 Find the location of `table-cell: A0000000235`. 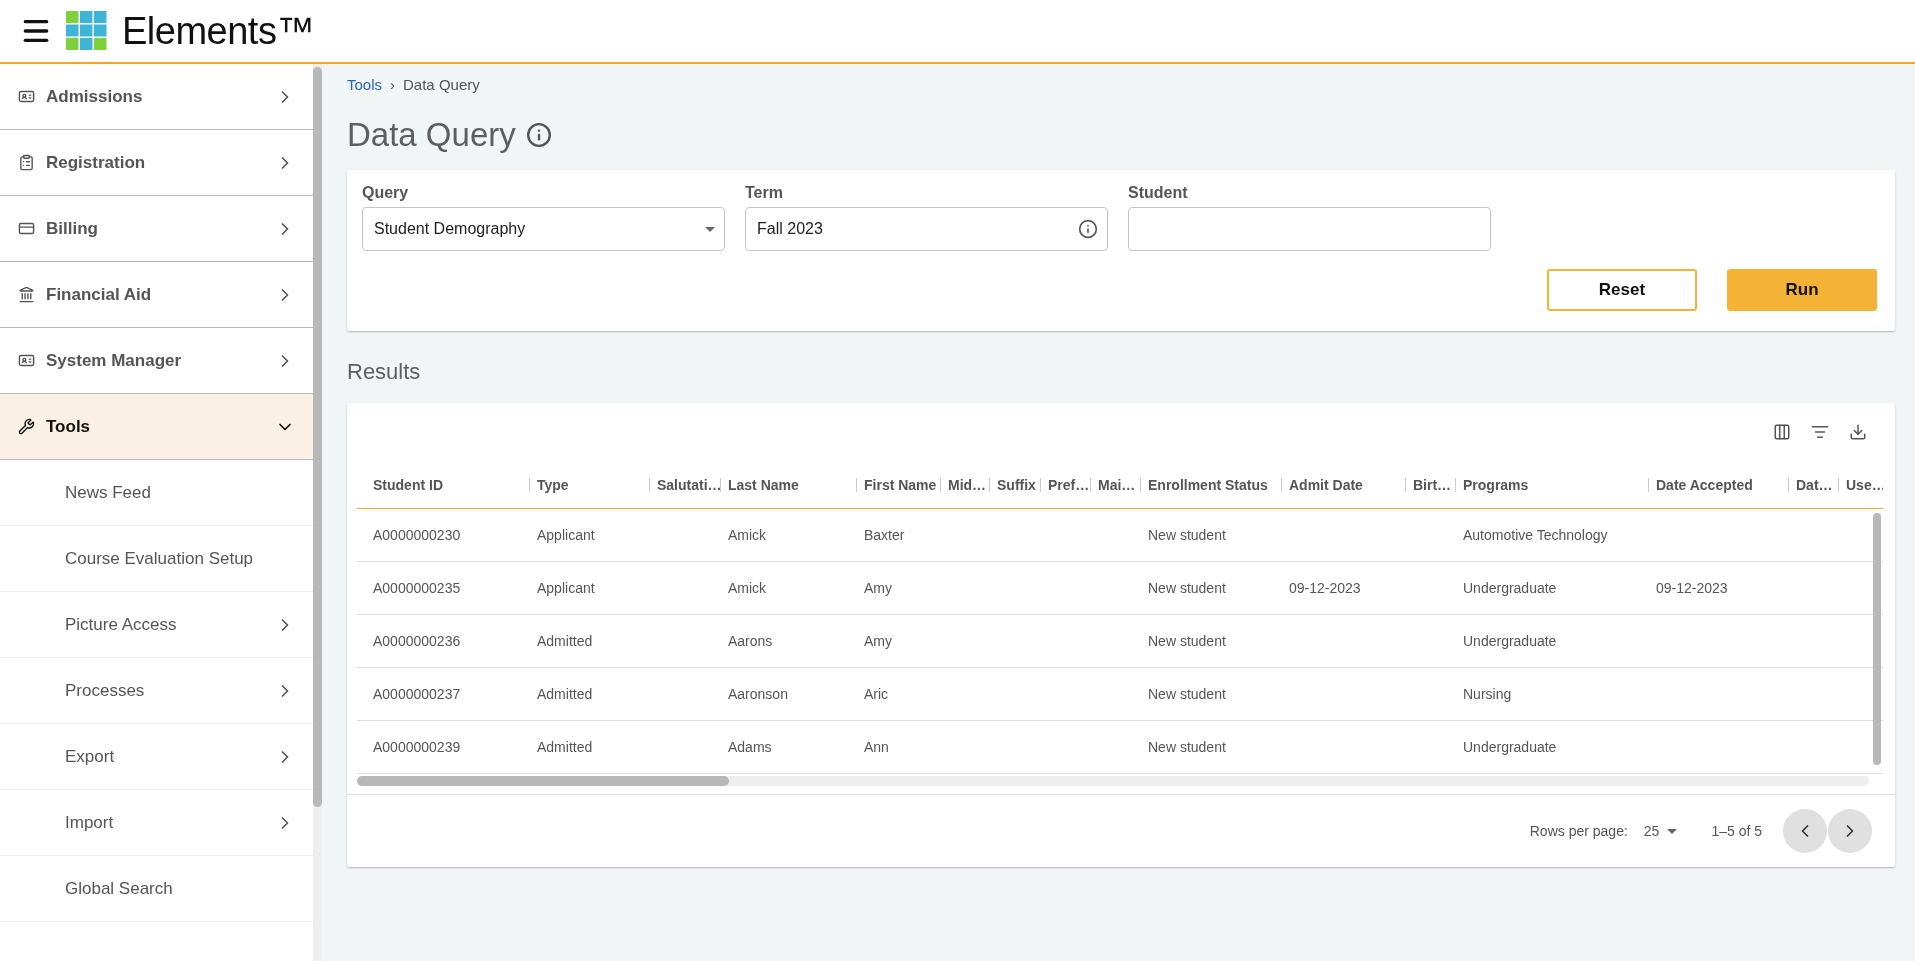

table-cell: A0000000235 is located at coordinates (443, 588).